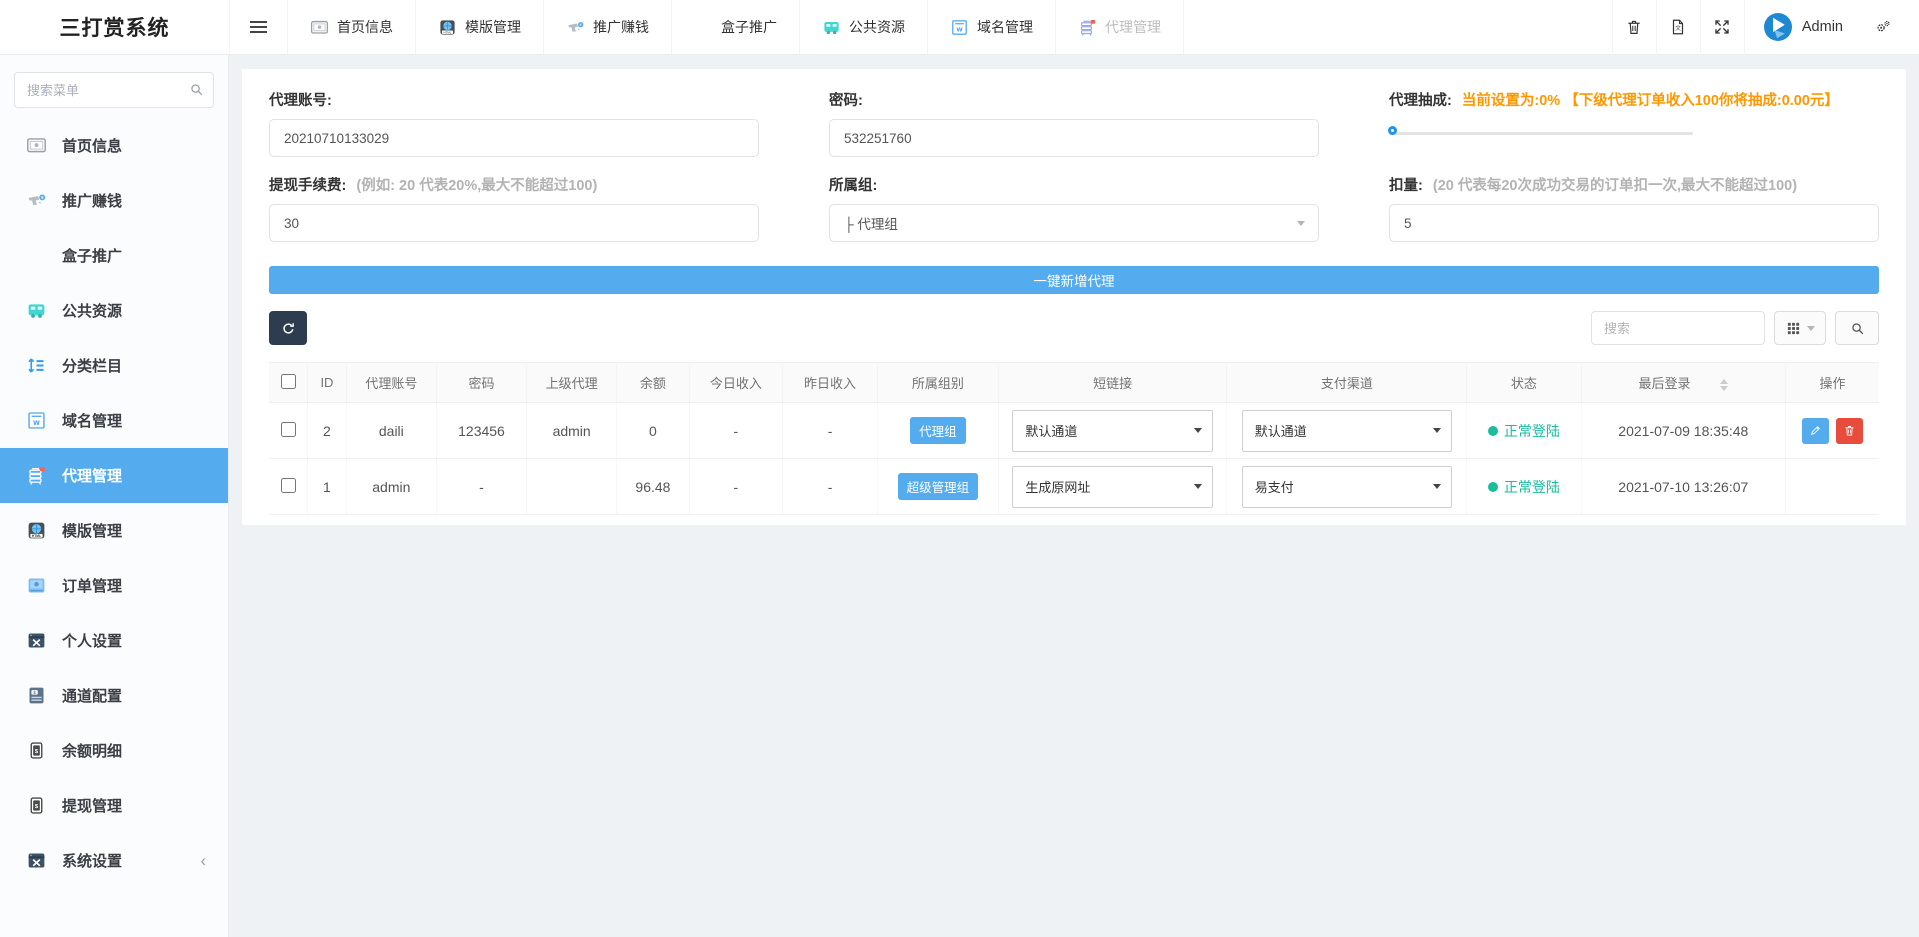 The height and width of the screenshot is (937, 1919). Describe the element at coordinates (92, 476) in the screenshot. I see `sidebar-item-label: 代理管理` at that location.